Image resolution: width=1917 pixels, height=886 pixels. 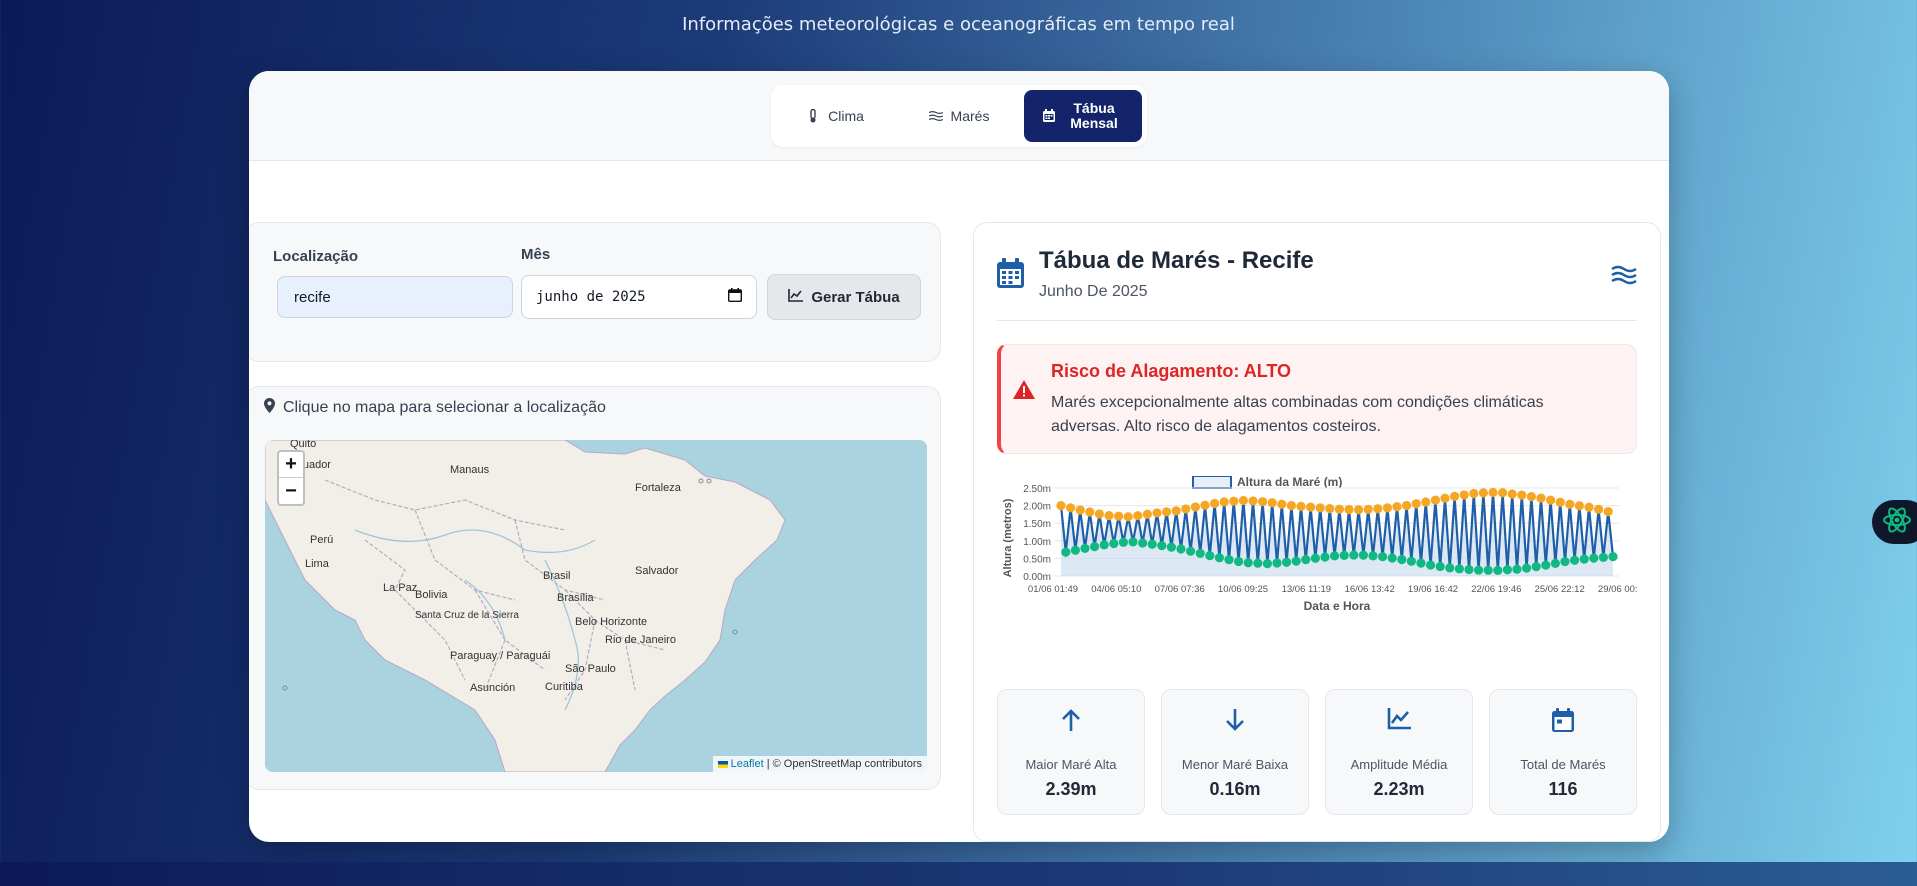 What do you see at coordinates (395, 297) in the screenshot?
I see `location-input: recife` at bounding box center [395, 297].